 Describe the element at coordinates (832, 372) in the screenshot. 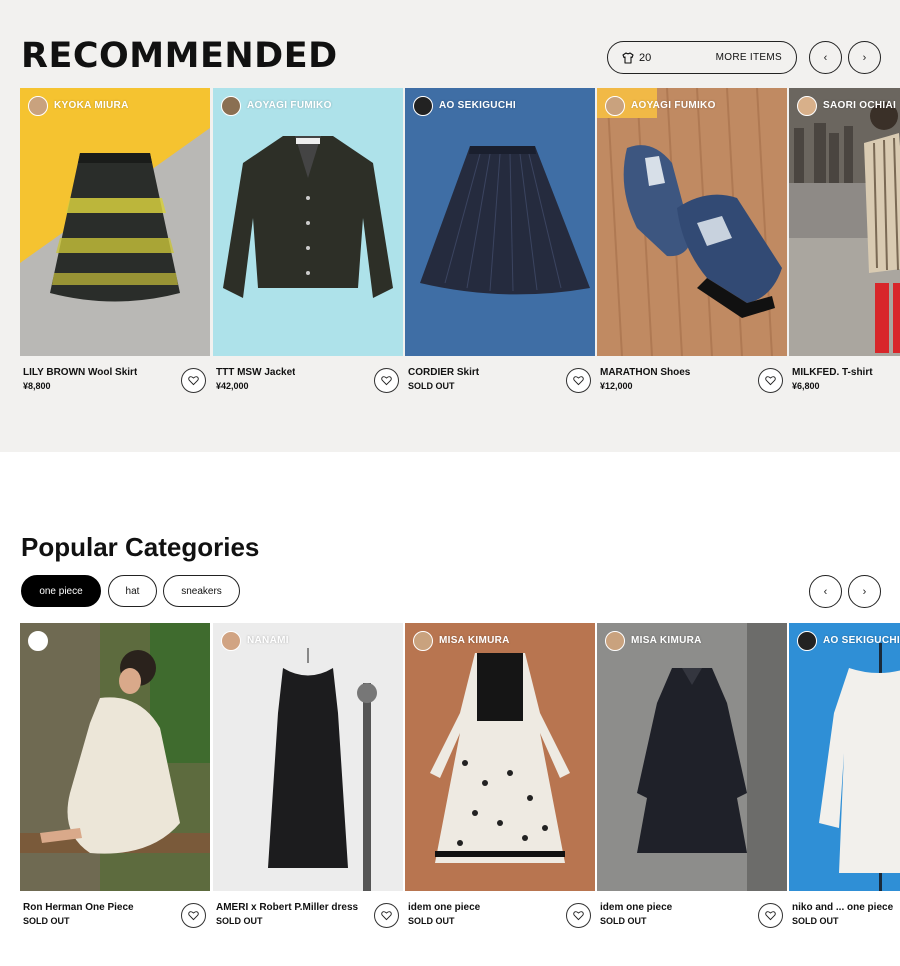

I see `product-name: MILKFED. T-shirt` at that location.